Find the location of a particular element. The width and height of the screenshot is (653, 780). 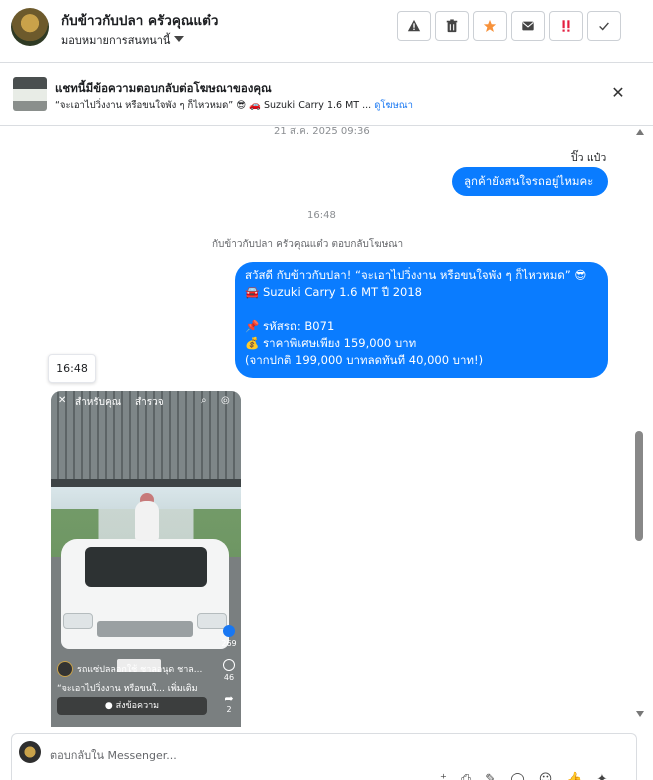

spam-button is located at coordinates (566, 26).